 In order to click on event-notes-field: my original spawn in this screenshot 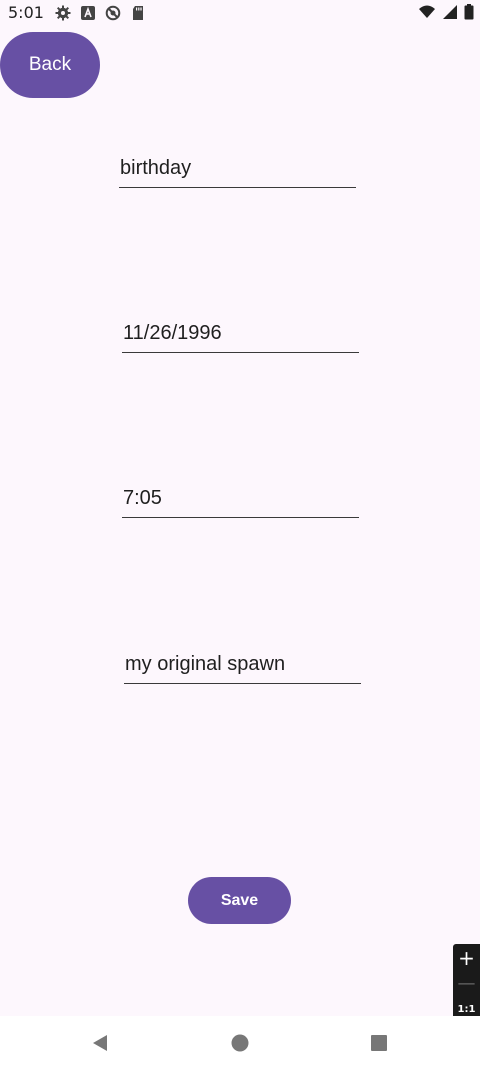, I will do `click(242, 665)`.